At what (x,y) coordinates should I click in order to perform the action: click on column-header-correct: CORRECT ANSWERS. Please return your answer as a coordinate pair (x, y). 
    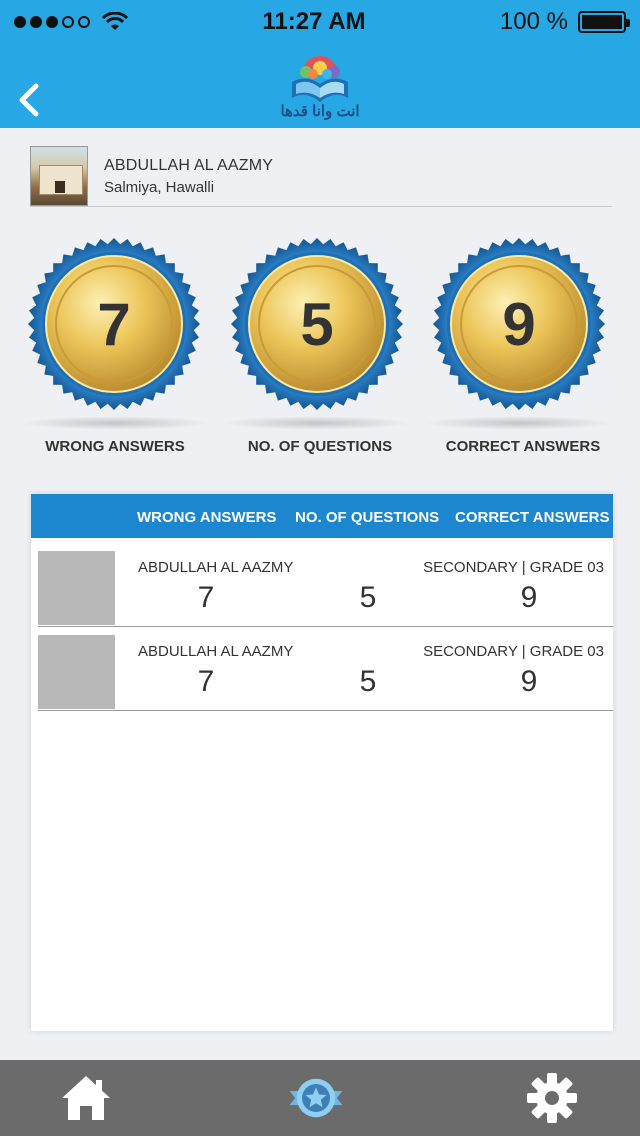
    Looking at the image, I should click on (532, 517).